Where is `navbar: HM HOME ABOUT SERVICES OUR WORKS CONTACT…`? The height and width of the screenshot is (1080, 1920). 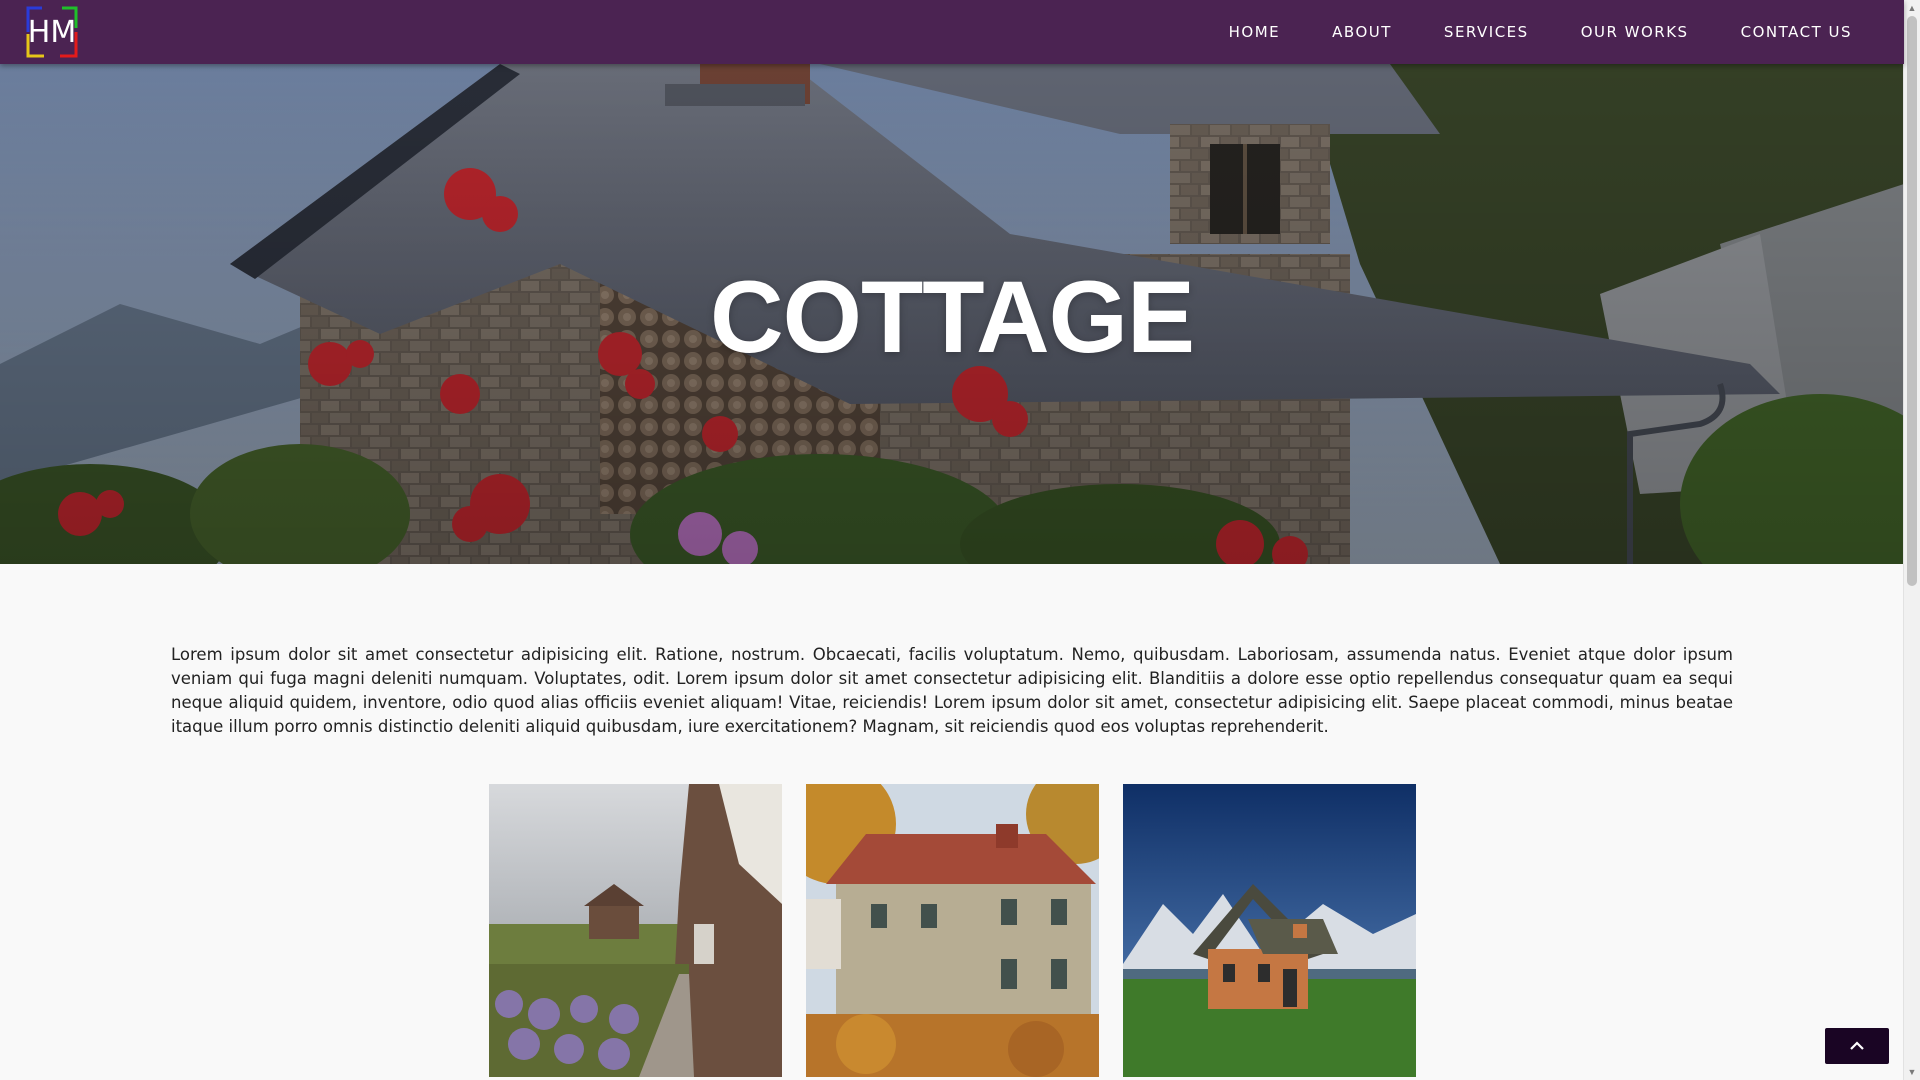 navbar: HM HOME ABOUT SERVICES OUR WORKS CONTACT… is located at coordinates (952, 32).